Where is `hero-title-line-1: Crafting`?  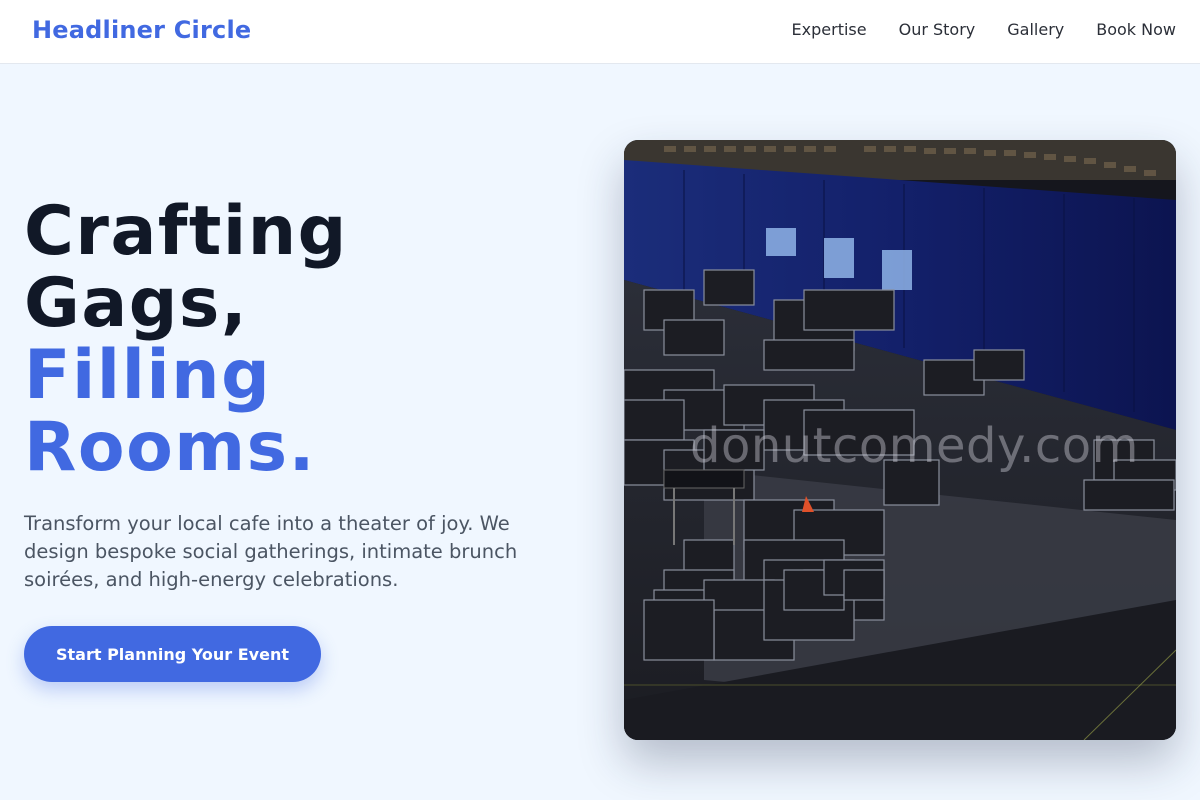 hero-title-line-1: Crafting is located at coordinates (186, 231).